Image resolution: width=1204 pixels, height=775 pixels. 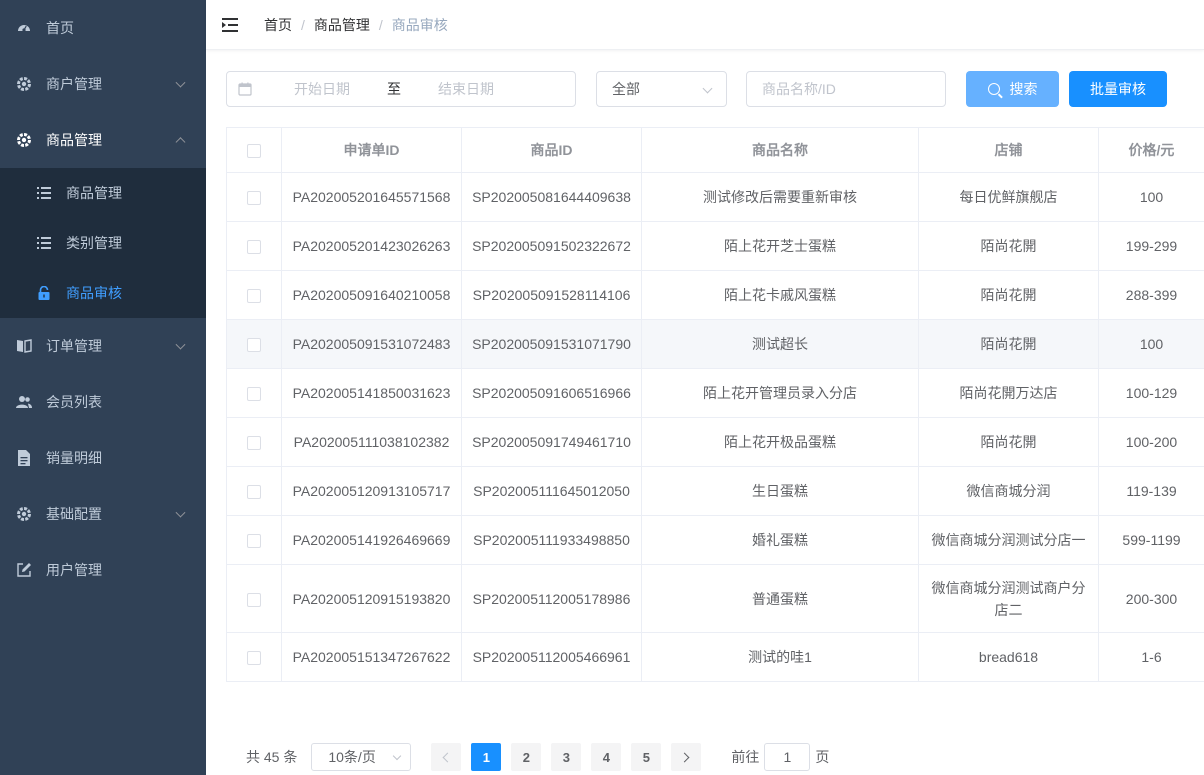 What do you see at coordinates (103, 84) in the screenshot?
I see `sidebar-item-merchant: 商户管理` at bounding box center [103, 84].